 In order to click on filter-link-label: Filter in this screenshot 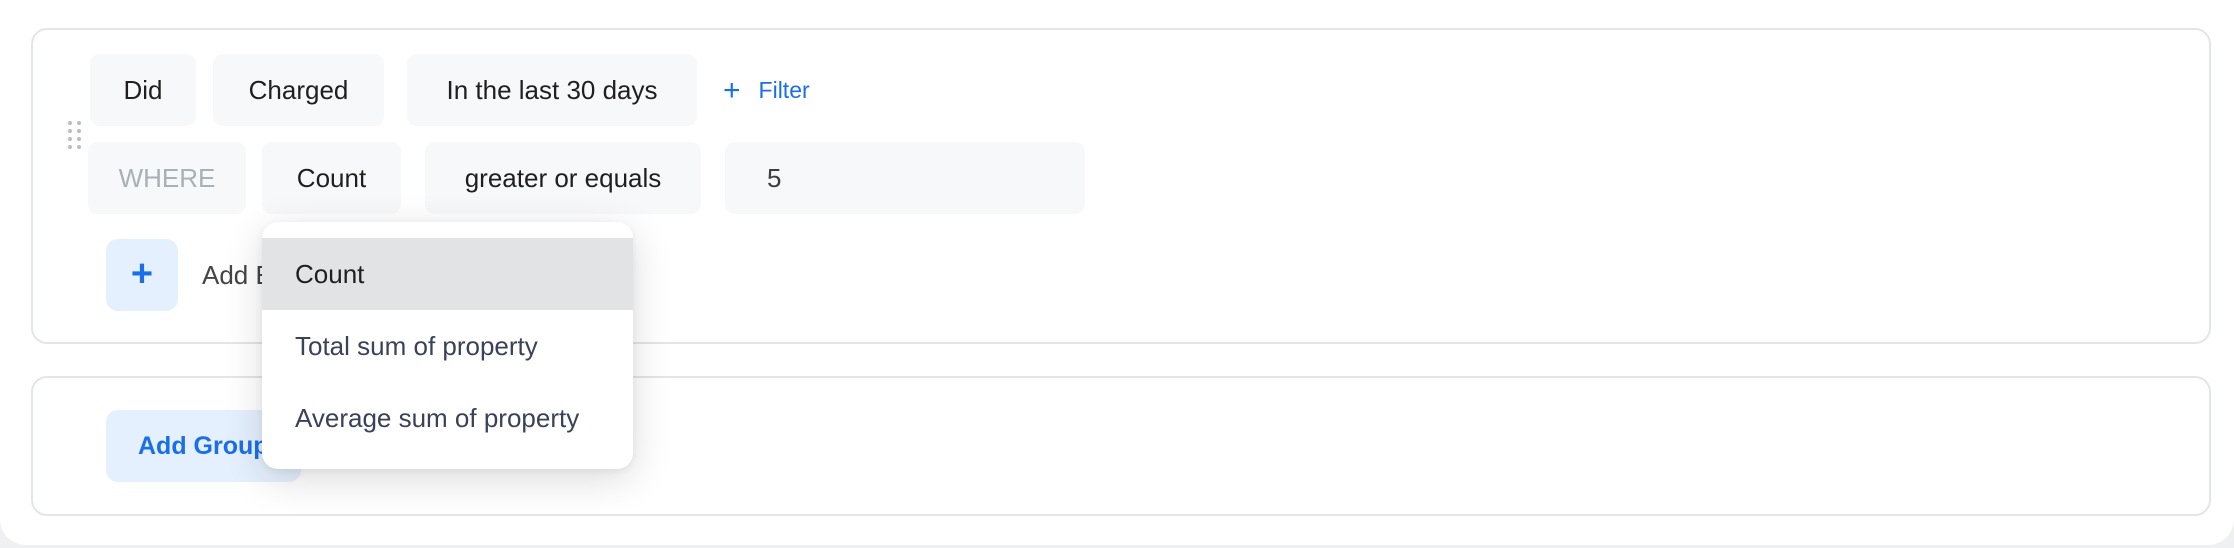, I will do `click(784, 90)`.